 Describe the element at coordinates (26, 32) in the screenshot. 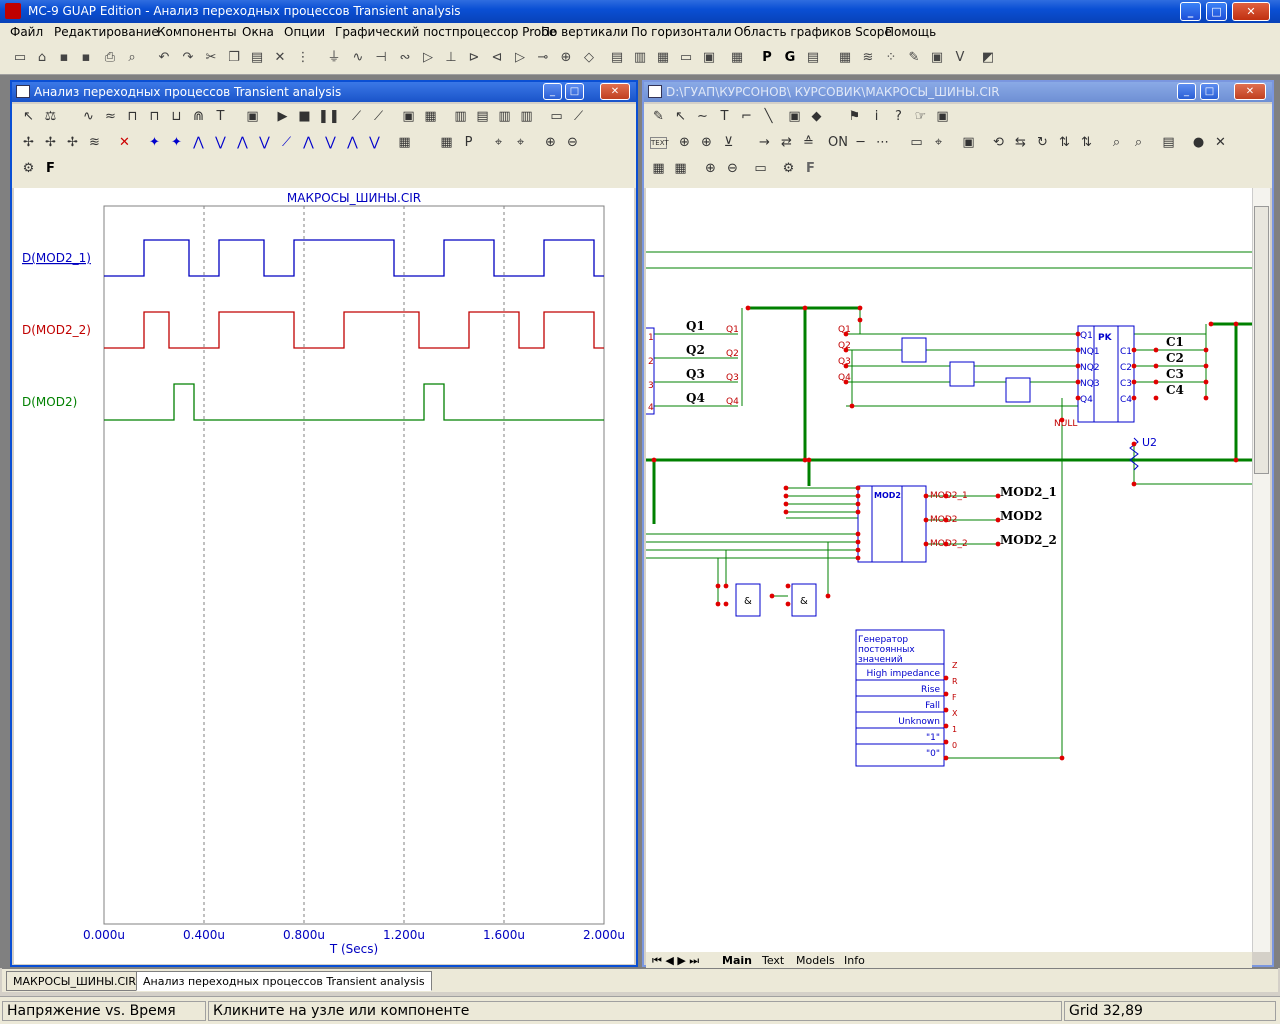

I see `menu-file: Файл` at that location.